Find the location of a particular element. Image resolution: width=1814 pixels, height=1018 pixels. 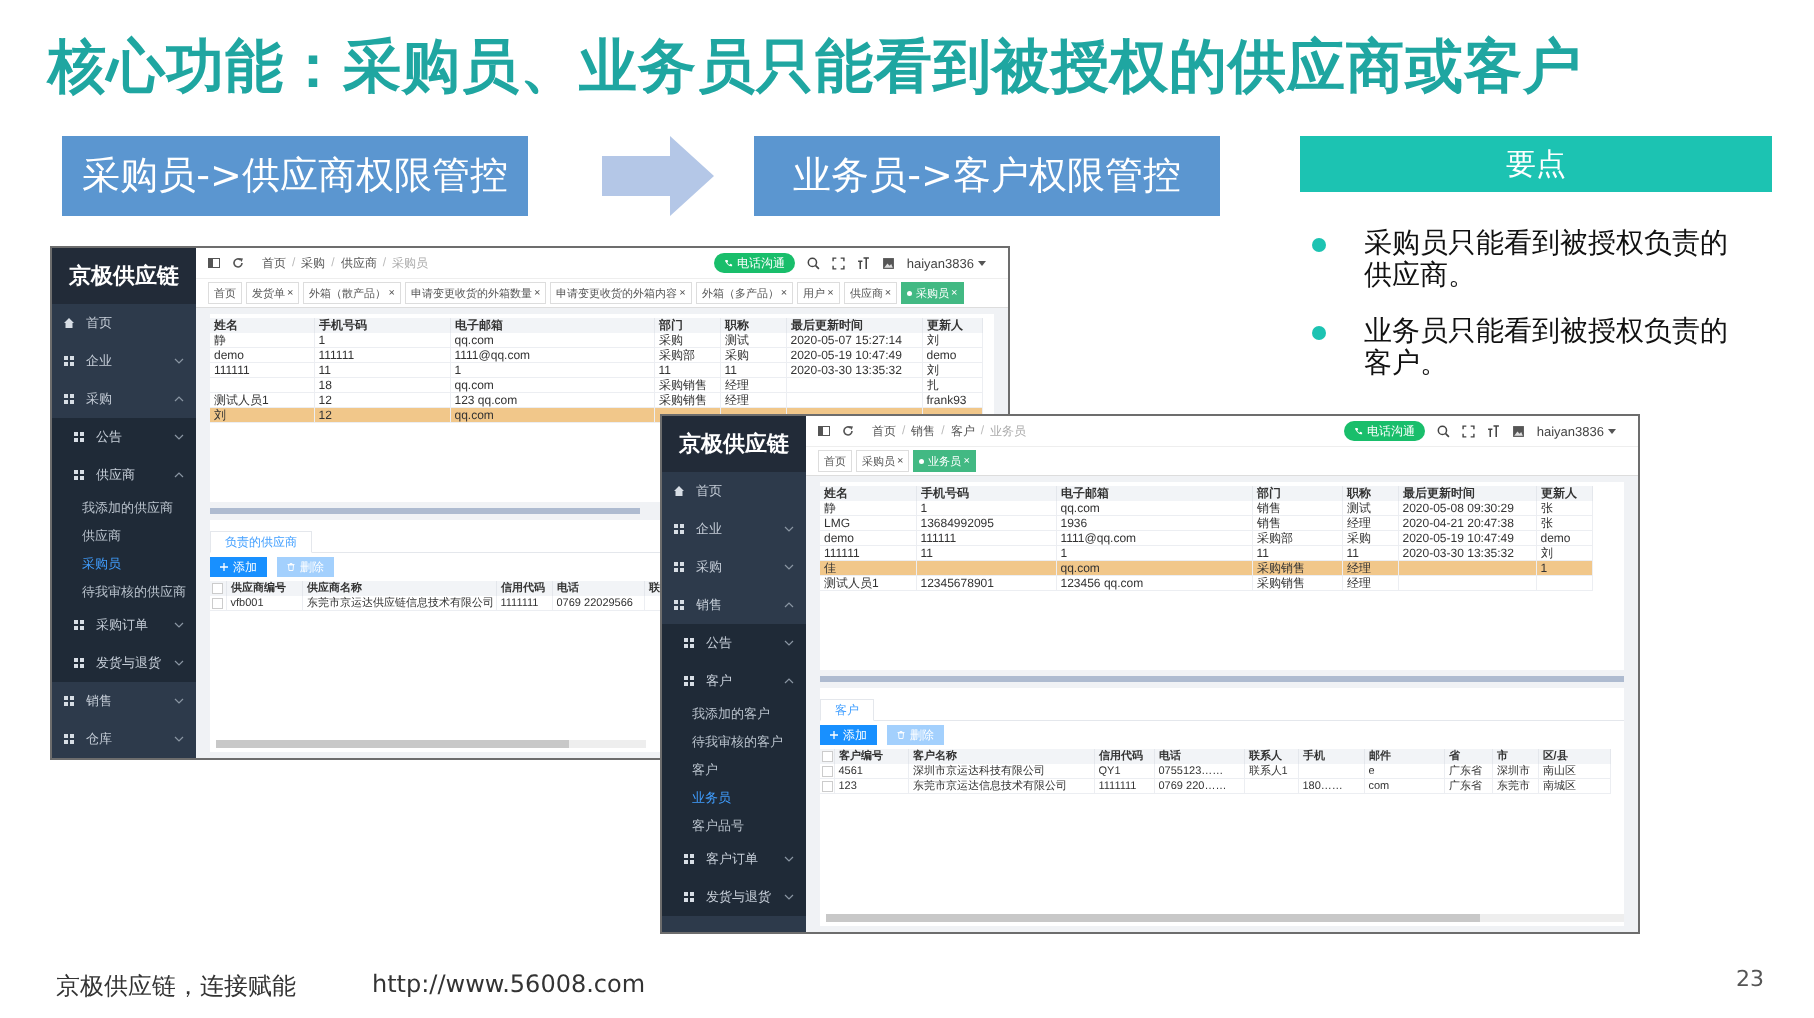

page-number: 23 is located at coordinates (1750, 979).